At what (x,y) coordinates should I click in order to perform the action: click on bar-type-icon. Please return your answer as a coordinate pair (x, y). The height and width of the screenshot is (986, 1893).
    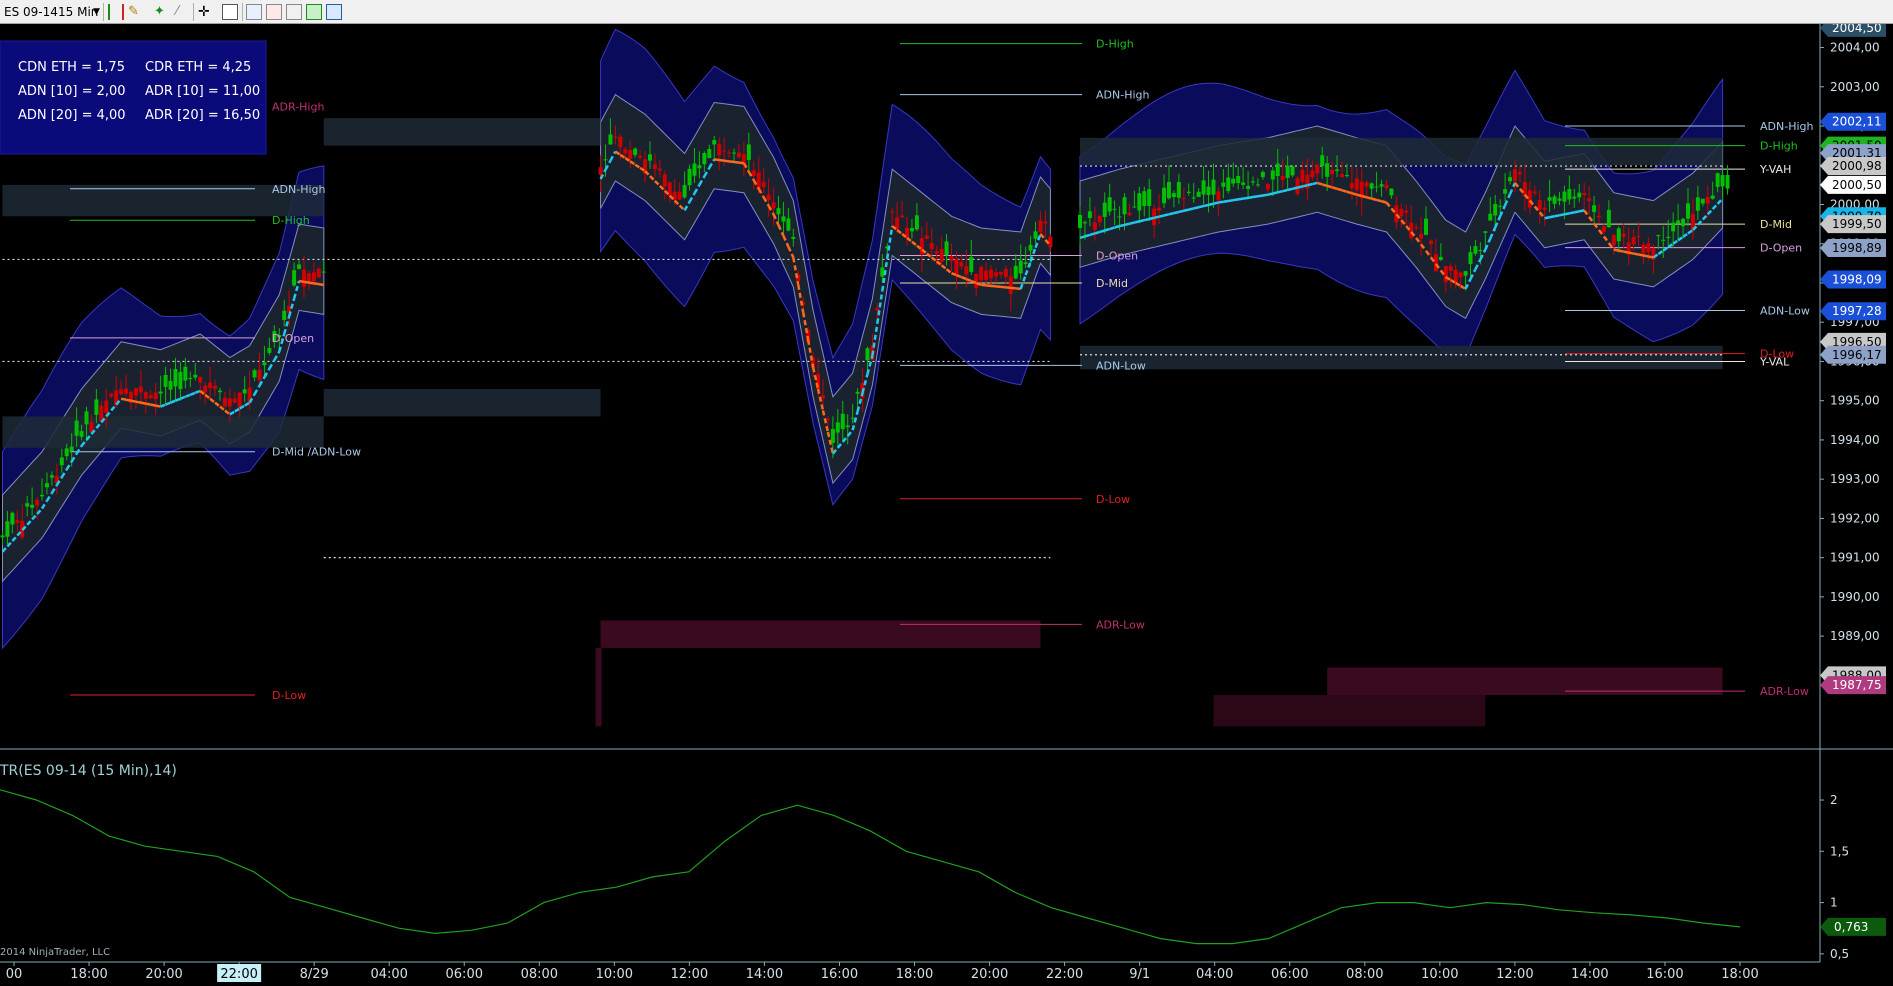
    Looking at the image, I should click on (116, 12).